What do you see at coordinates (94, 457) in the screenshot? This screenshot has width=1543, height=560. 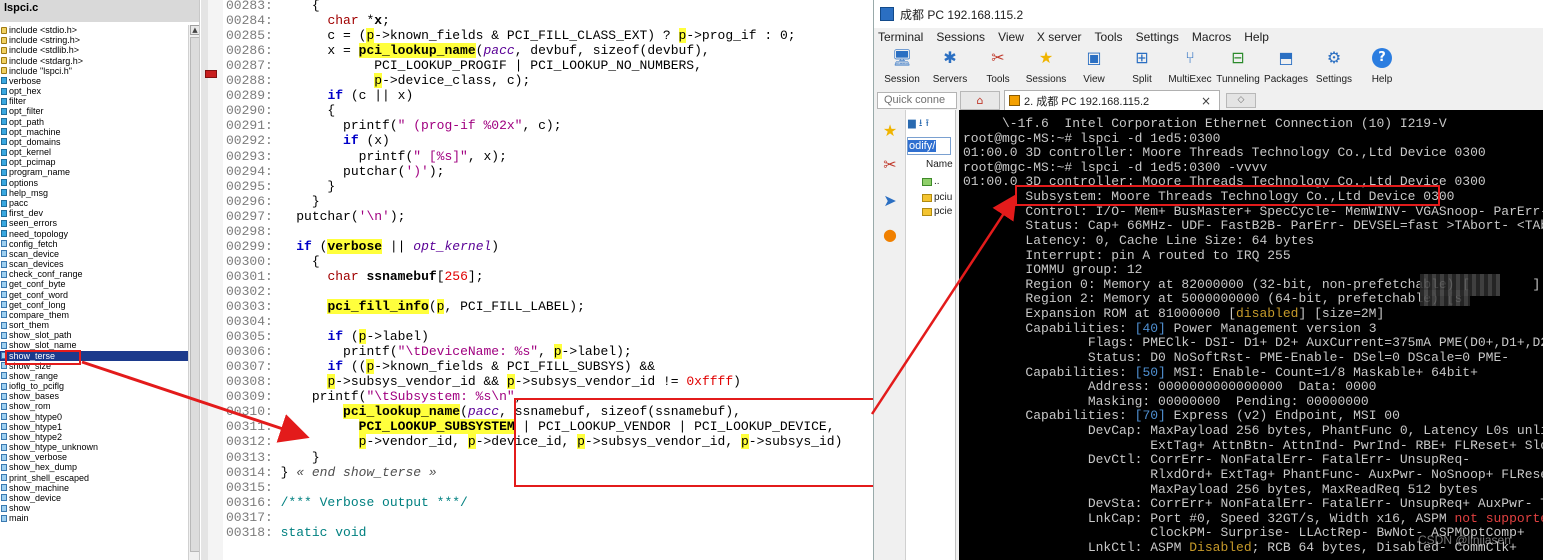 I see `symbol-item: show_verbose` at bounding box center [94, 457].